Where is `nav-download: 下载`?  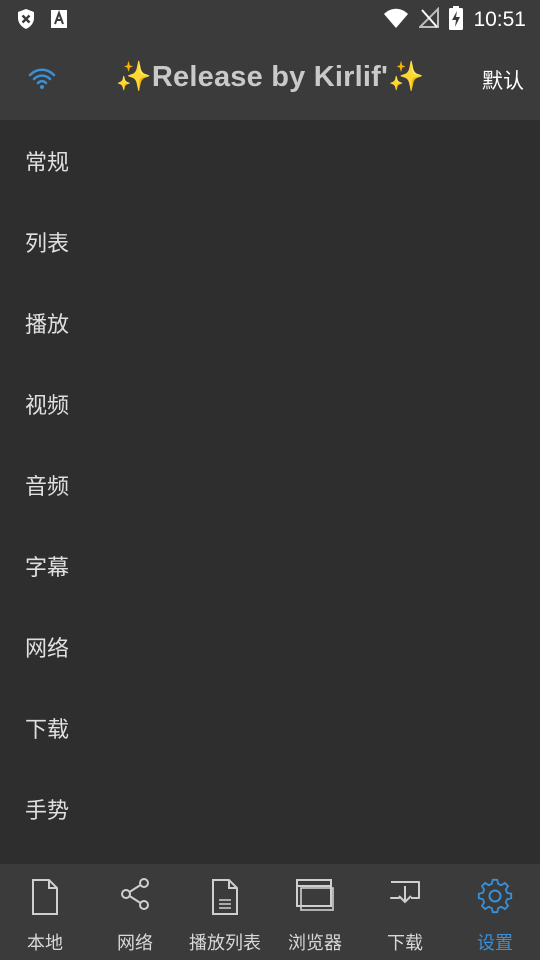 nav-download: 下载 is located at coordinates (405, 912).